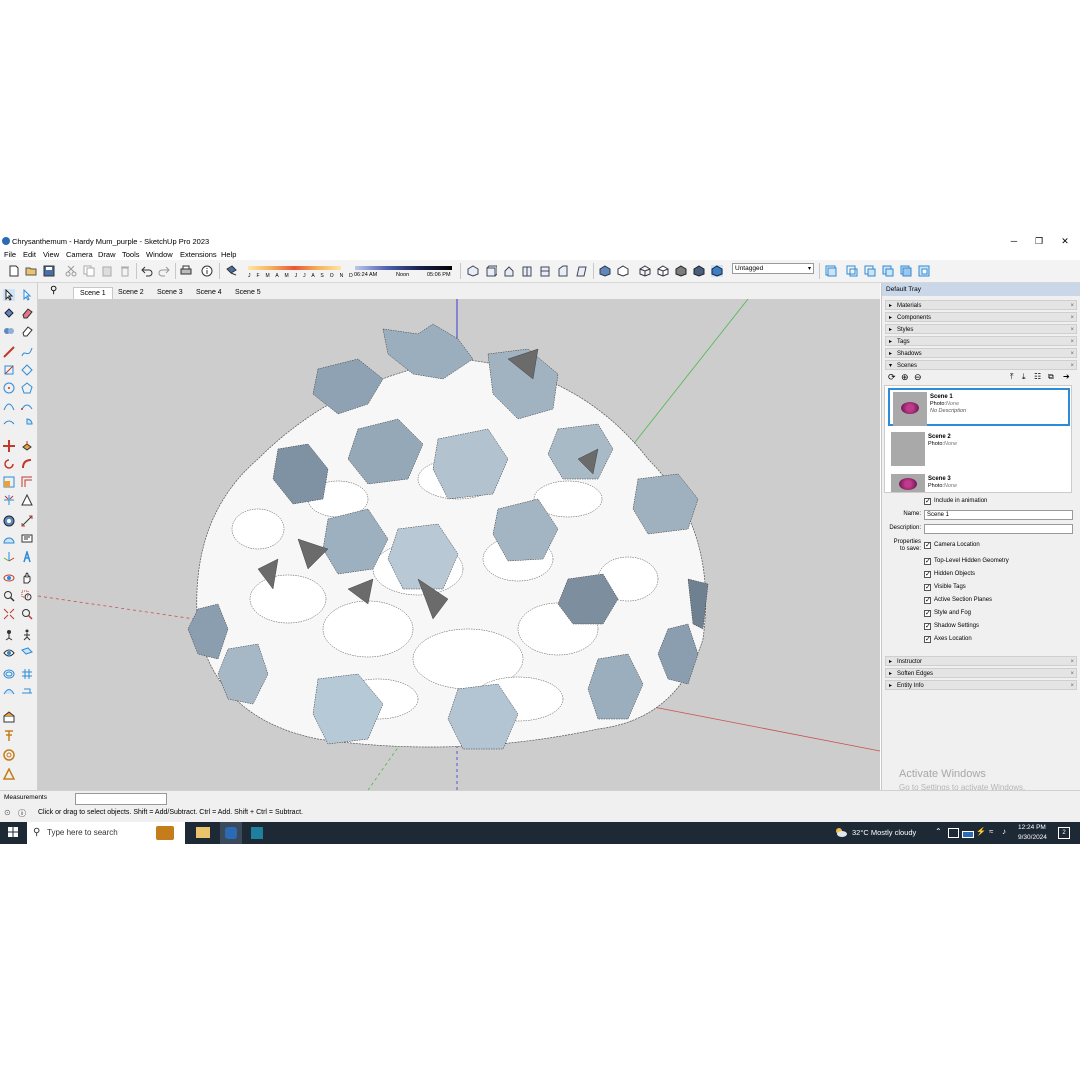  What do you see at coordinates (9, 370) in the screenshot?
I see `rectangle-tool-icon` at bounding box center [9, 370].